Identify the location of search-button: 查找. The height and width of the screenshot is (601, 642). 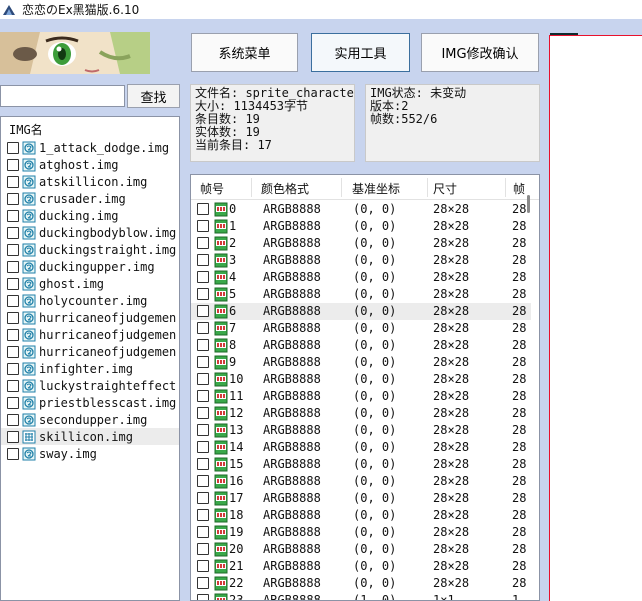
(153, 96).